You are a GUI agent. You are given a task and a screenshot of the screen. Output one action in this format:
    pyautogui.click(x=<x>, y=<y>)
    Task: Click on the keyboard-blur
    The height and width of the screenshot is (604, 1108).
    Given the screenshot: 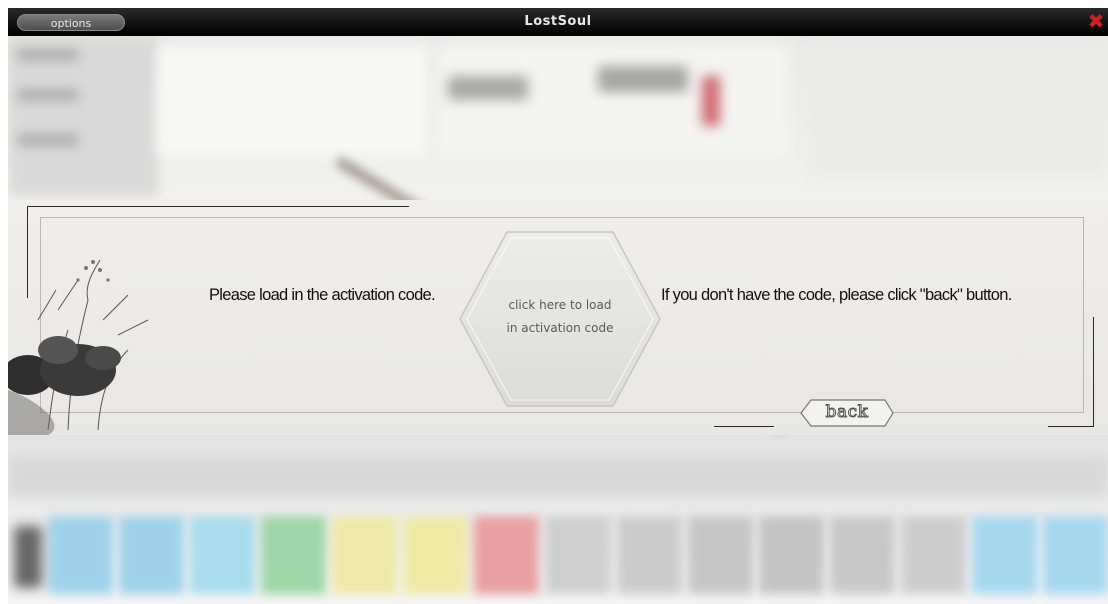 What is the action you would take?
    pyautogui.click(x=578, y=555)
    